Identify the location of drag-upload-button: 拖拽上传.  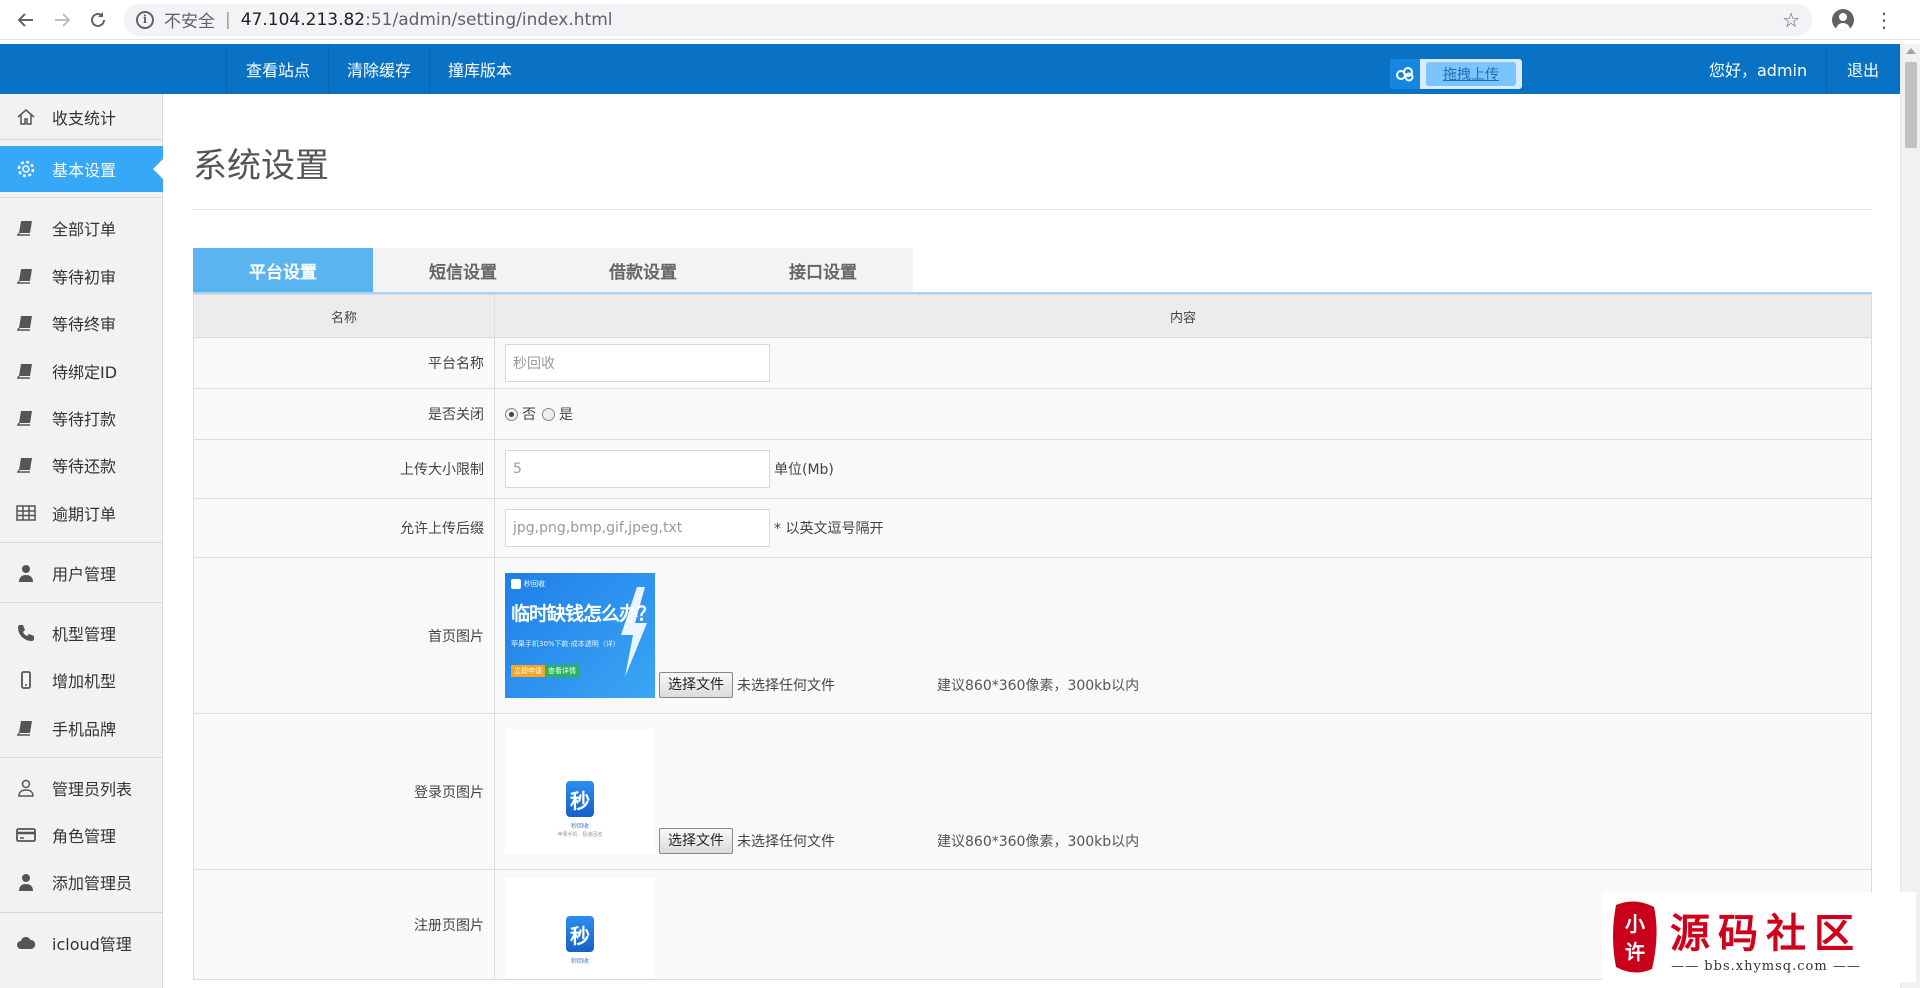
(1471, 74).